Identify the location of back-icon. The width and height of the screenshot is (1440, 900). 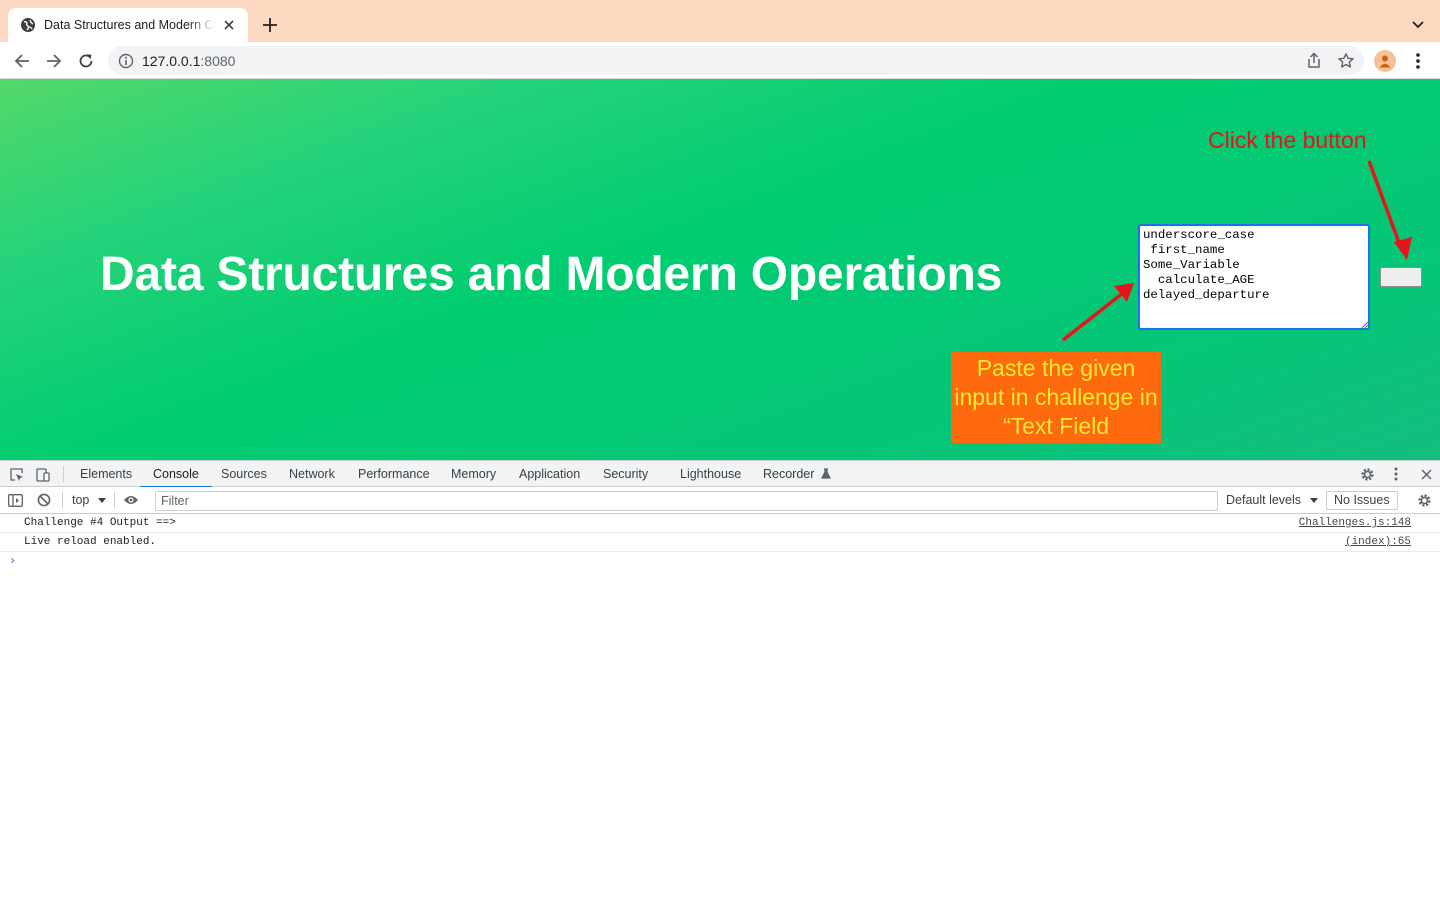
(22, 61).